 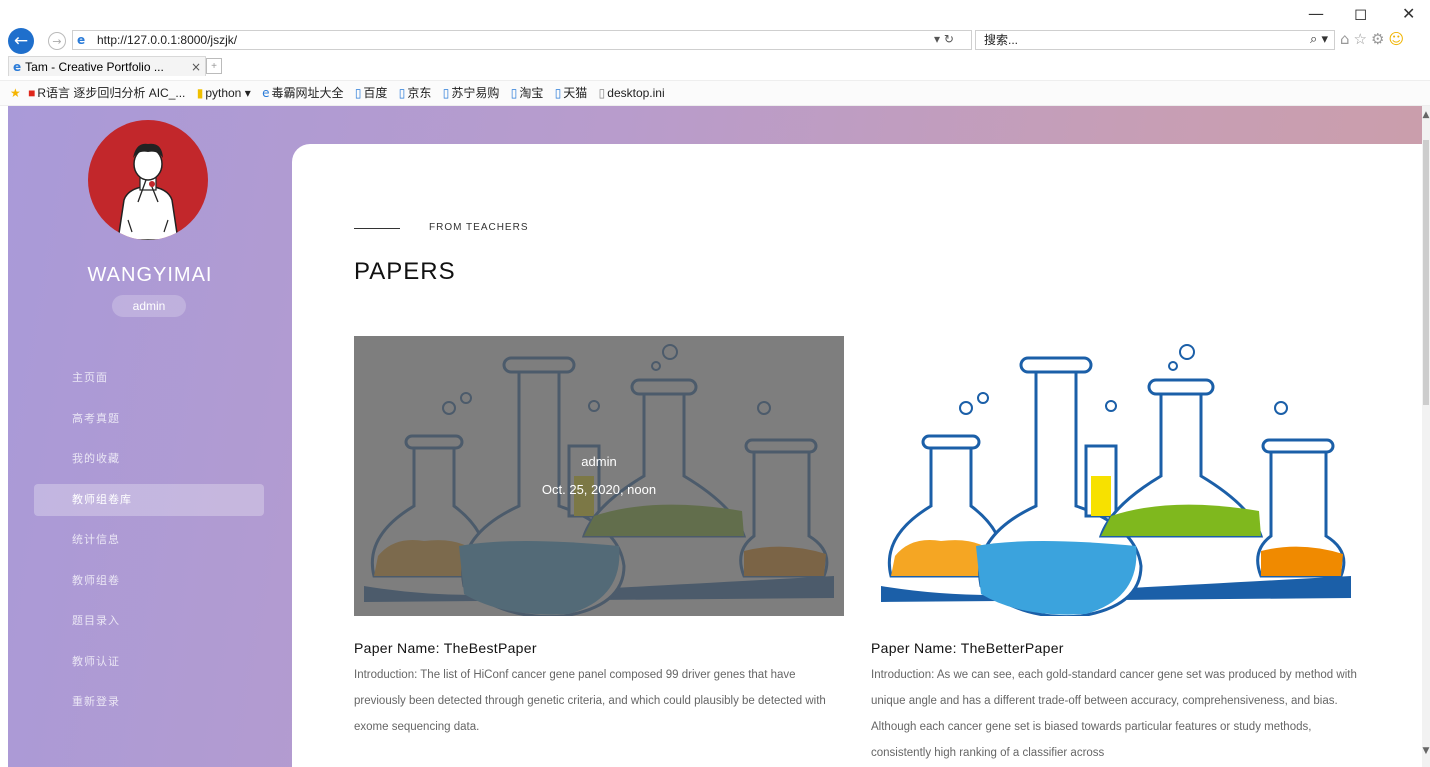 What do you see at coordinates (1426, 272) in the screenshot?
I see `scrollbar-thumb` at bounding box center [1426, 272].